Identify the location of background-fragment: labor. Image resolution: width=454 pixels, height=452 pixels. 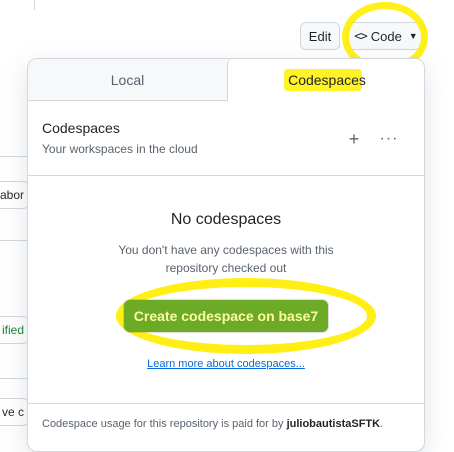
(14, 195).